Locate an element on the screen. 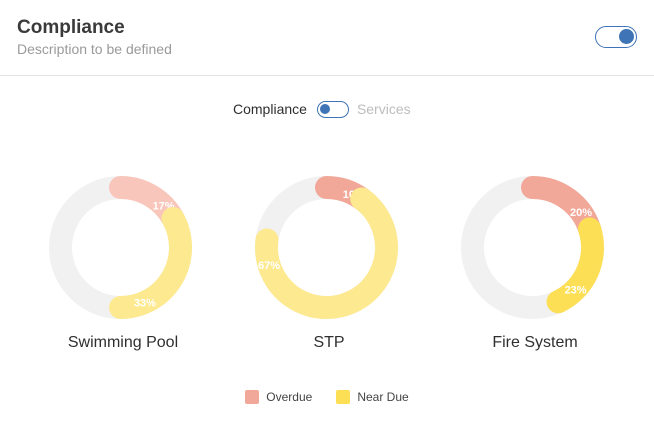  view-label-compliance: Compliance is located at coordinates (270, 109).